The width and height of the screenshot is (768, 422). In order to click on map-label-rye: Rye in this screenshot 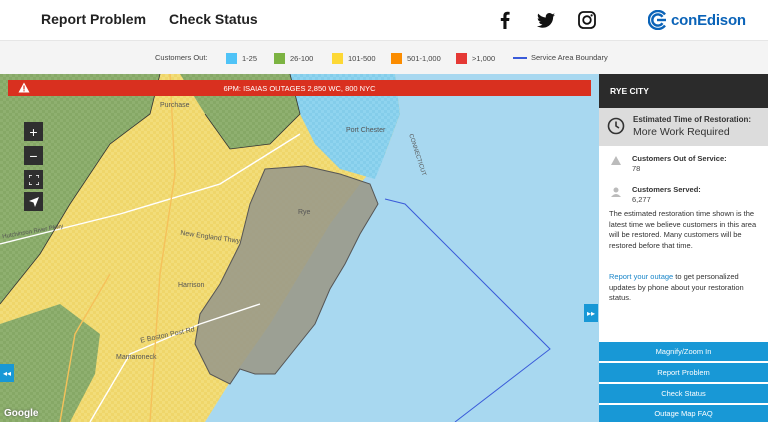, I will do `click(304, 212)`.